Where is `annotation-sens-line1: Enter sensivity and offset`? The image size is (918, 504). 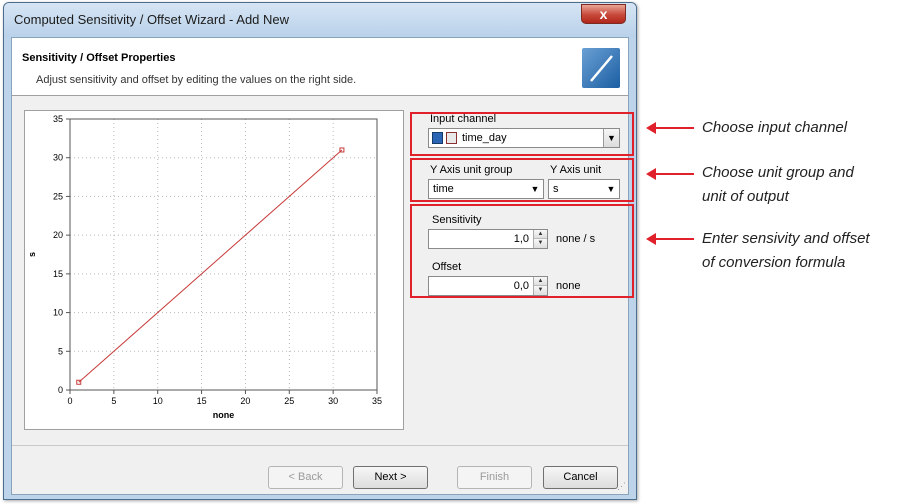
annotation-sens-line1: Enter sensivity and offset is located at coordinates (786, 238).